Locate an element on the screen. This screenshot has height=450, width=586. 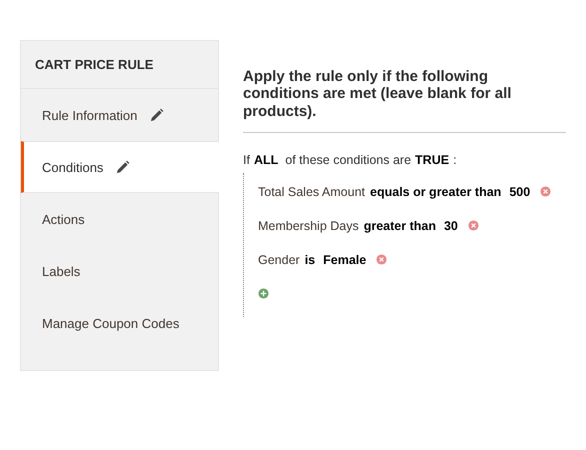
value-link: 500 is located at coordinates (519, 191).